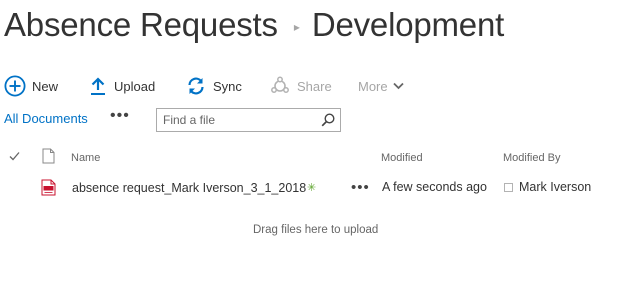 Image resolution: width=633 pixels, height=286 pixels. I want to click on drag-drop-hint: Drag files here to upload, so click(316, 230).